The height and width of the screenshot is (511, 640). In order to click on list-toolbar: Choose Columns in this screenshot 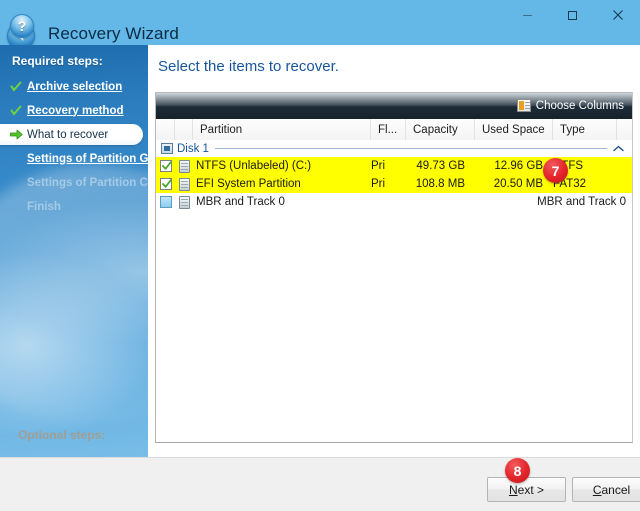, I will do `click(394, 106)`.